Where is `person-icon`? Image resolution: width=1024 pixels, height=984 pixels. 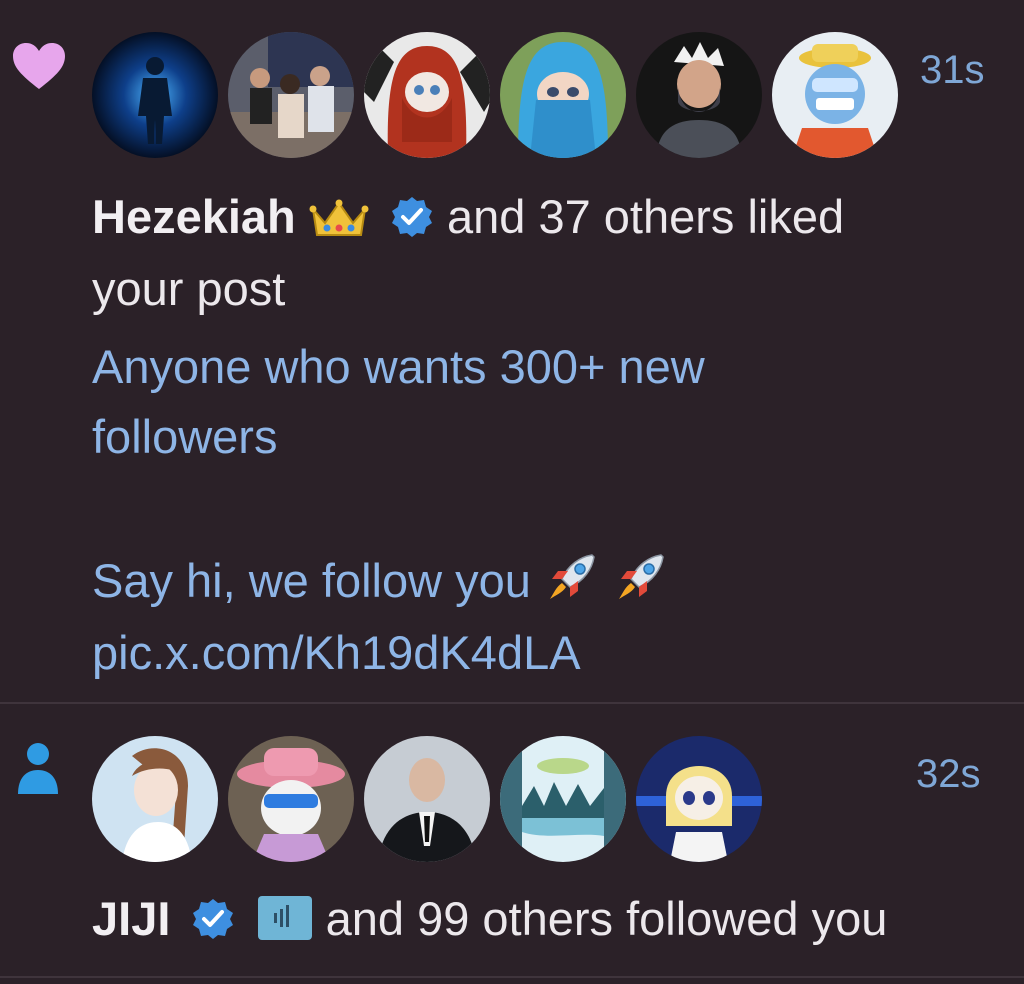 person-icon is located at coordinates (38, 768).